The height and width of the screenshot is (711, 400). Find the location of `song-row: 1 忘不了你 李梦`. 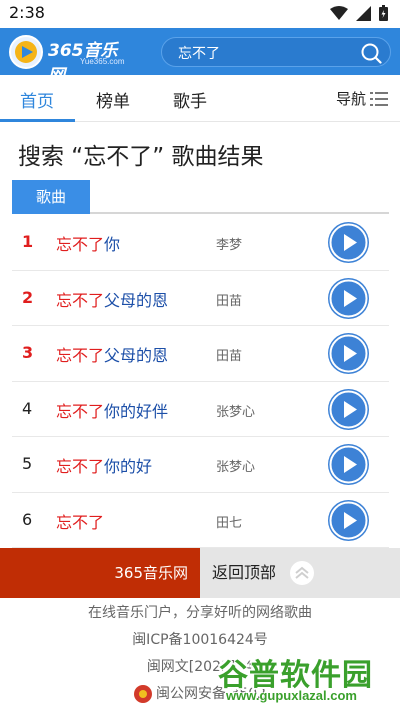

song-row: 1 忘不了你 李梦 is located at coordinates (200, 243).